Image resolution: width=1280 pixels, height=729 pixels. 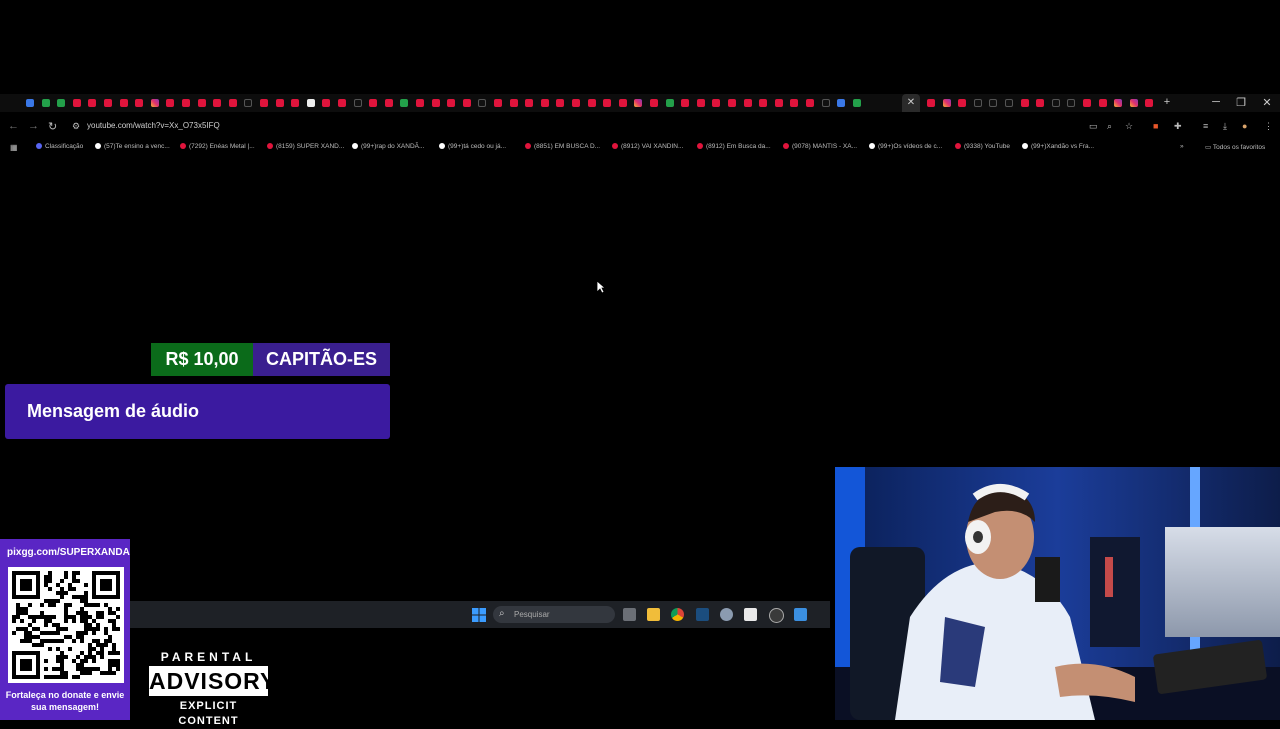 I want to click on url-text: youtube.com/watch?v=Xx_O73x5IFQ, so click(x=153, y=125).